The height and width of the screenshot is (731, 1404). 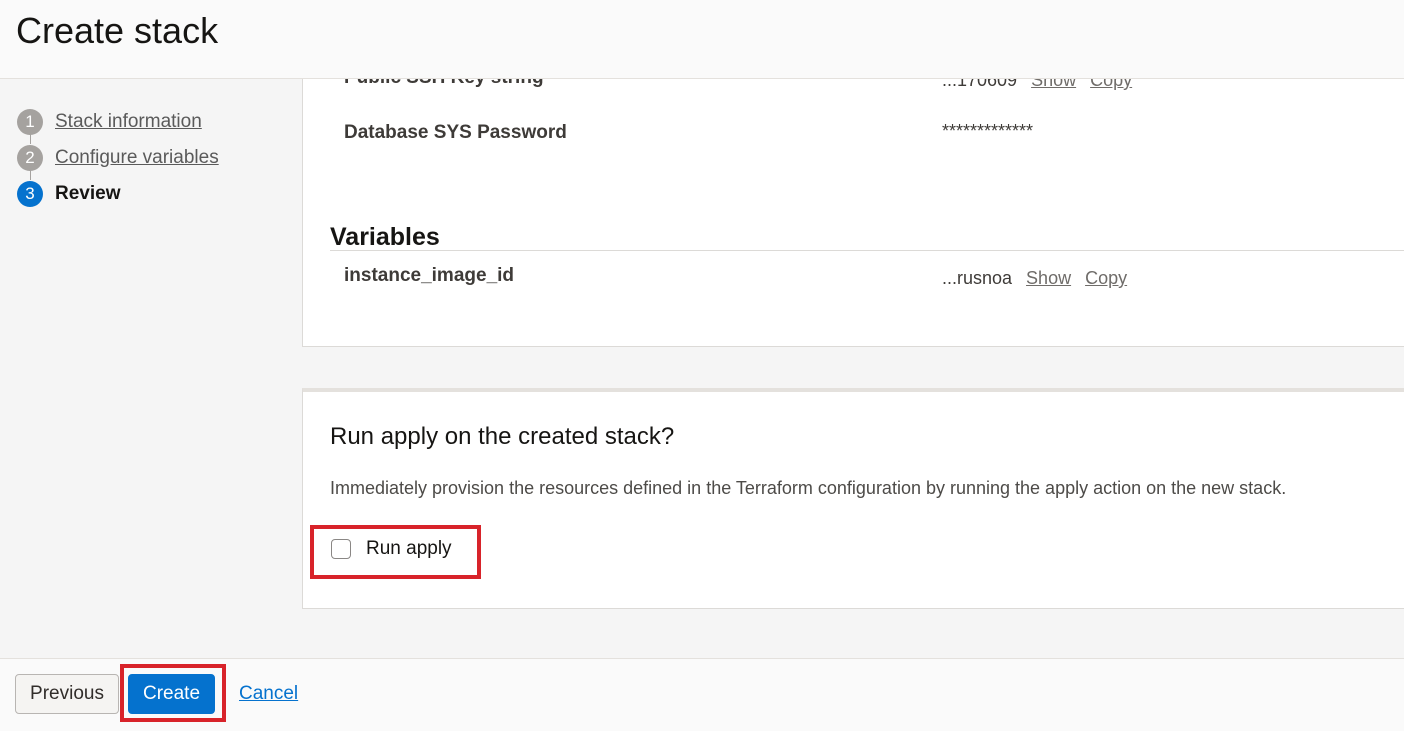 I want to click on ssh-key-value-row: ...170609 Show Copy, so click(x=1037, y=85).